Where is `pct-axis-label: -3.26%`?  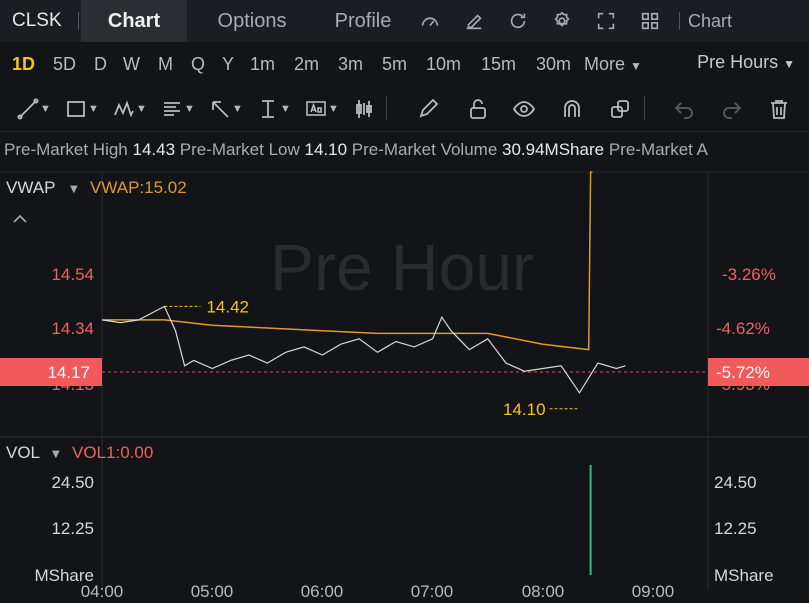
pct-axis-label: -3.26% is located at coordinates (749, 274).